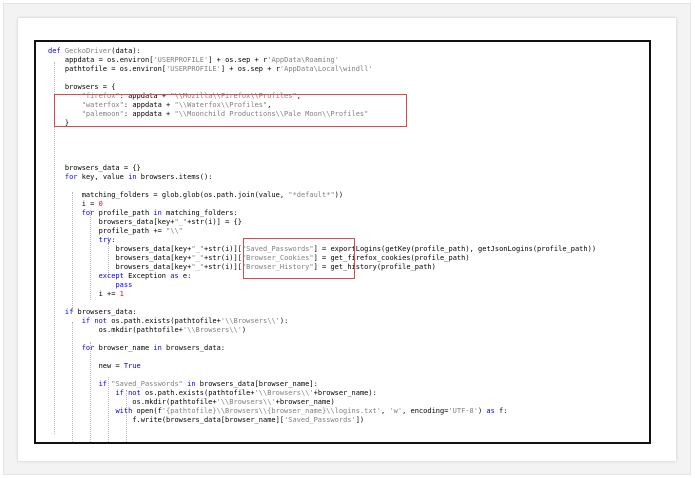  What do you see at coordinates (92, 204) in the screenshot?
I see `code-line: i = 0` at bounding box center [92, 204].